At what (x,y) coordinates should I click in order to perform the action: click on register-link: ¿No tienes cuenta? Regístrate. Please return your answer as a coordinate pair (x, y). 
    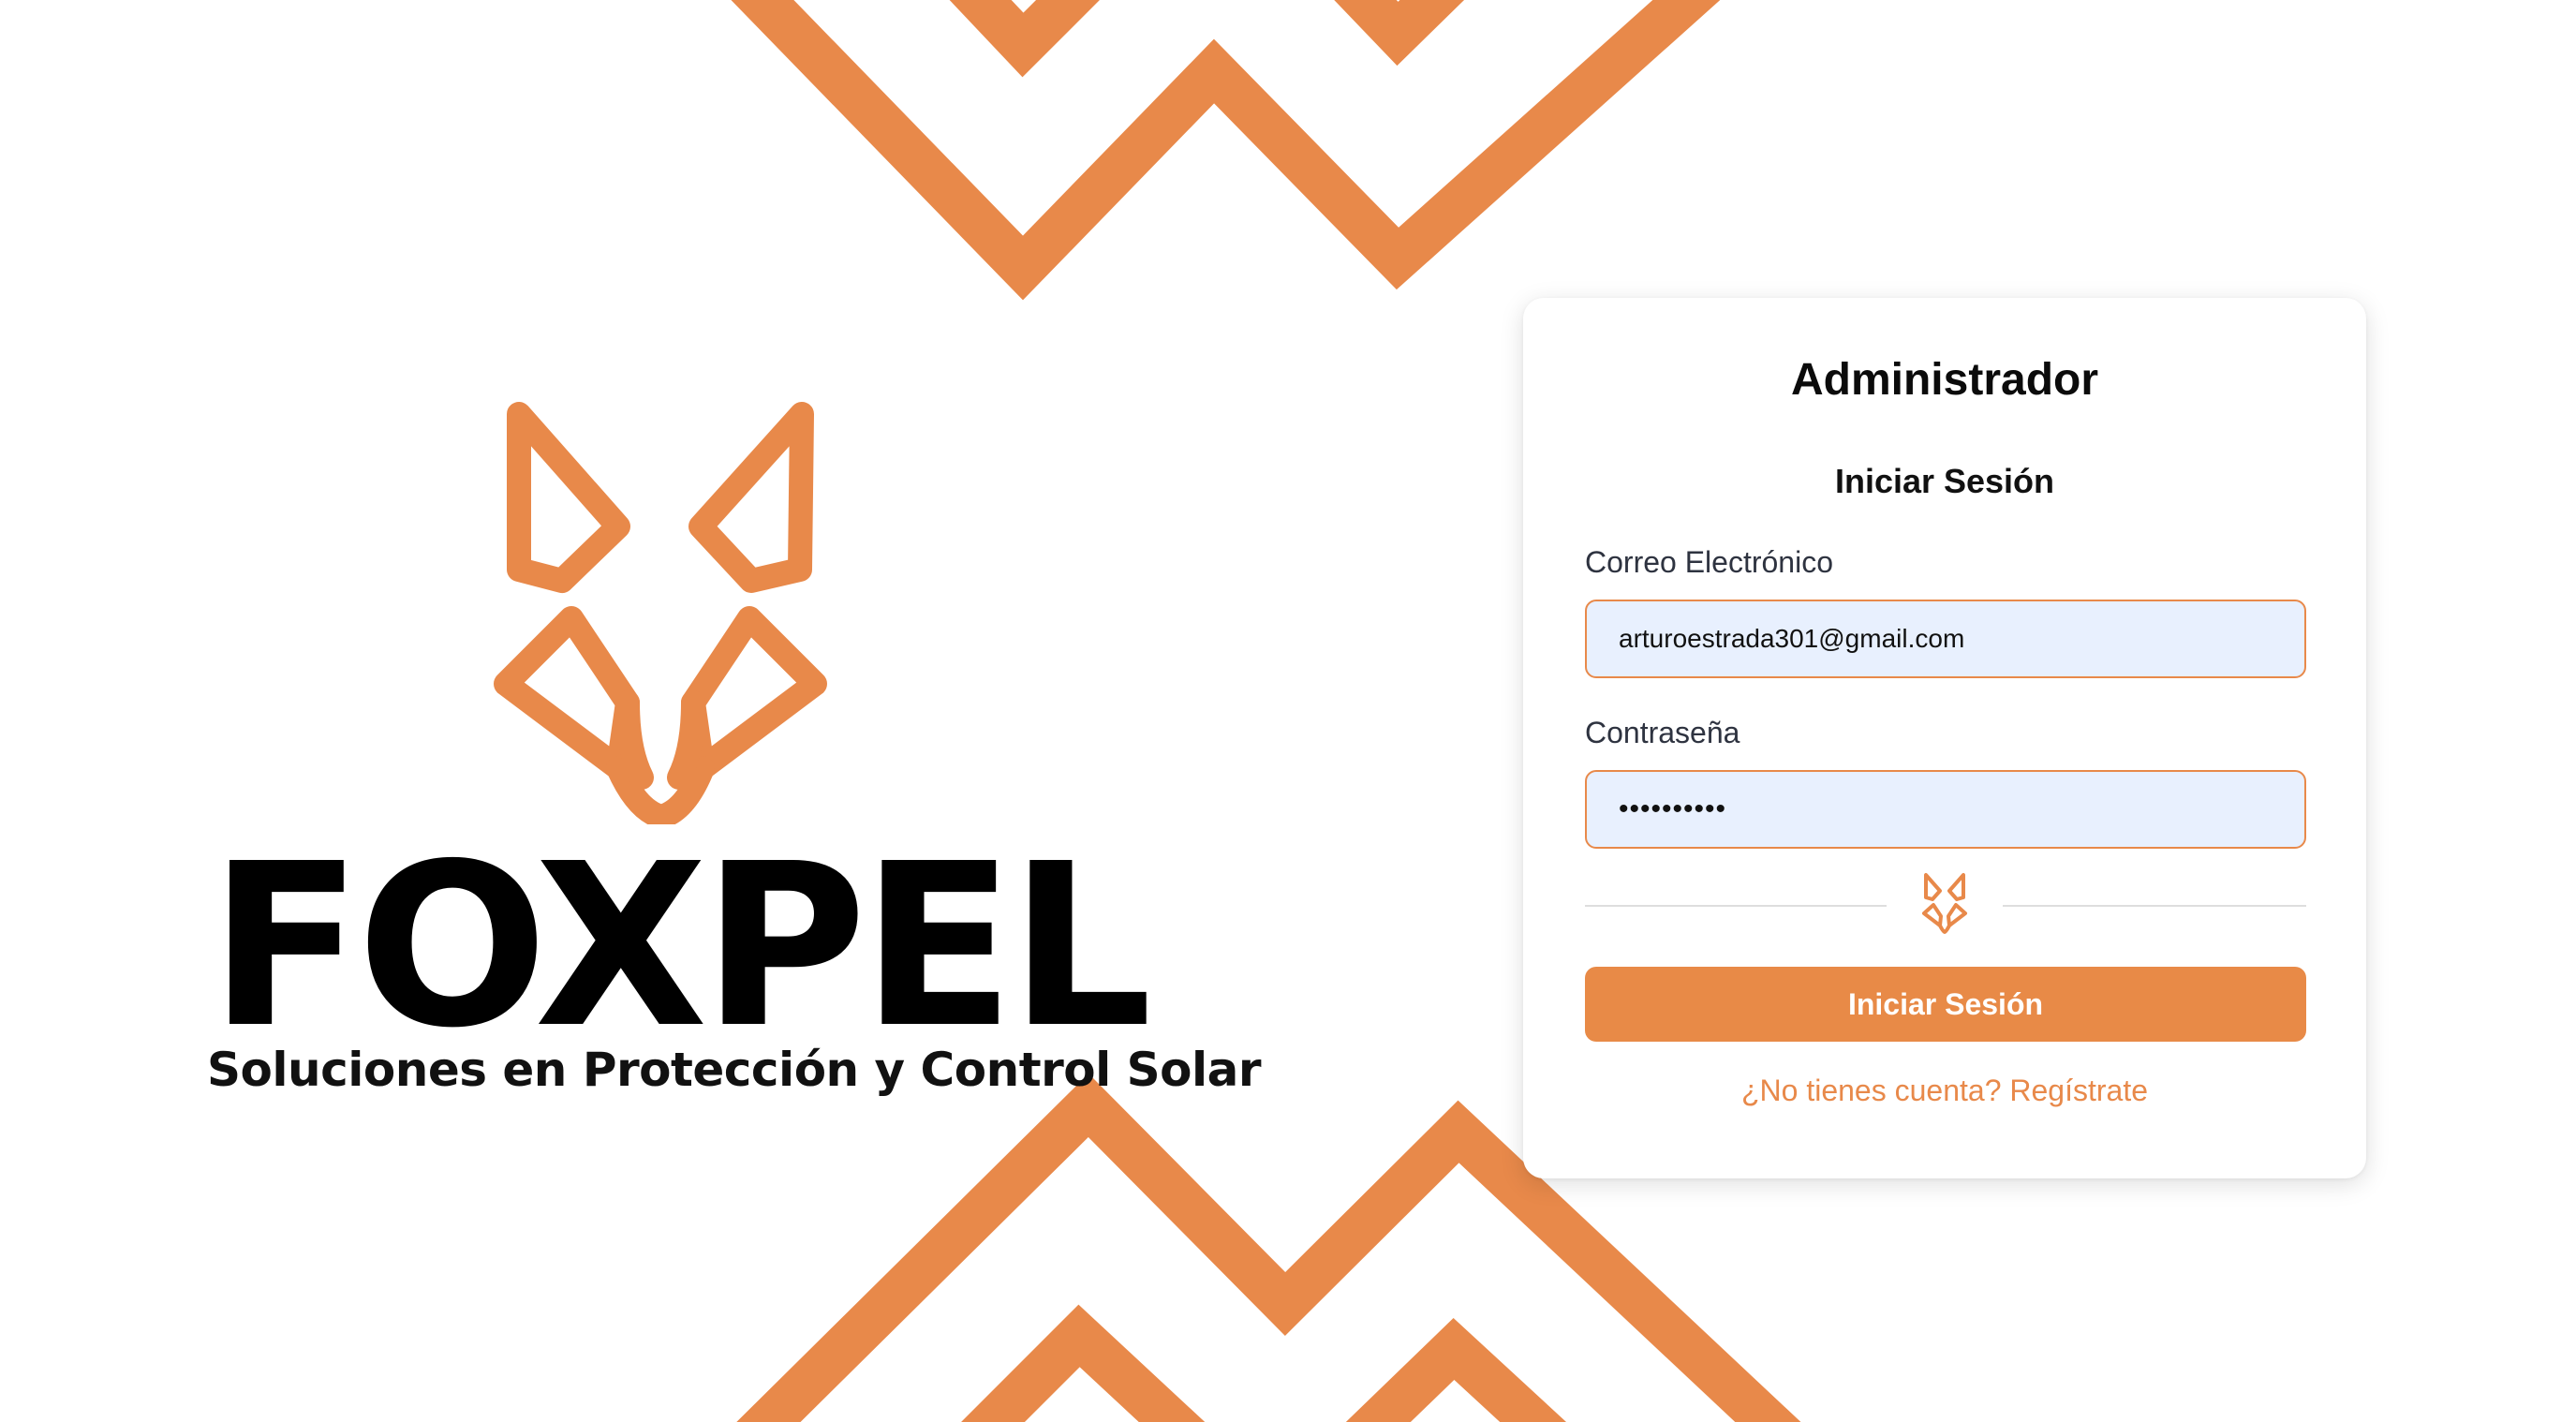
    Looking at the image, I should click on (1944, 1091).